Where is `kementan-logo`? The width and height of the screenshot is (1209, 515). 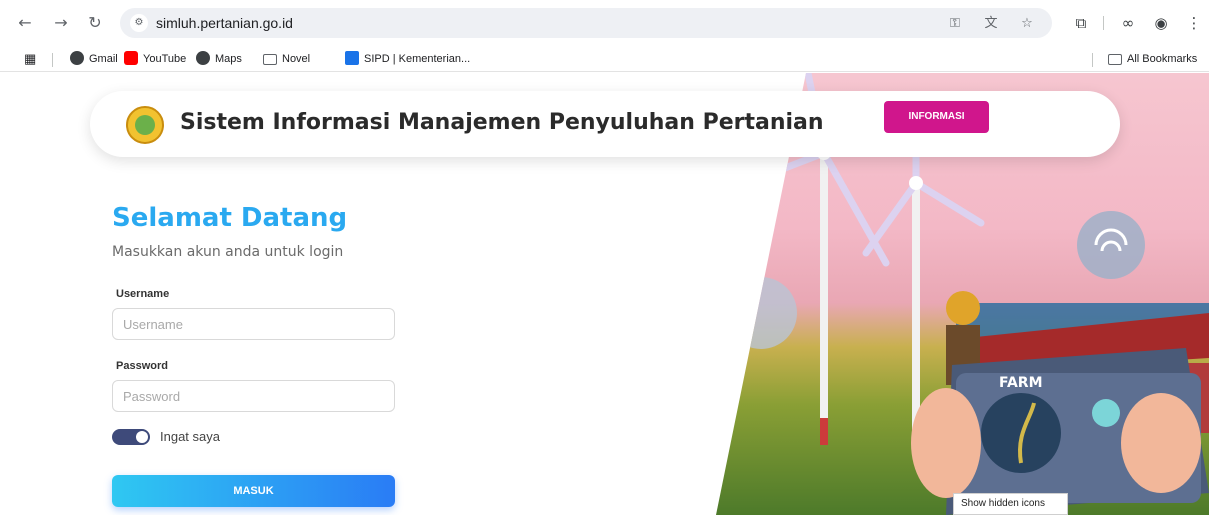
kementan-logo is located at coordinates (145, 125).